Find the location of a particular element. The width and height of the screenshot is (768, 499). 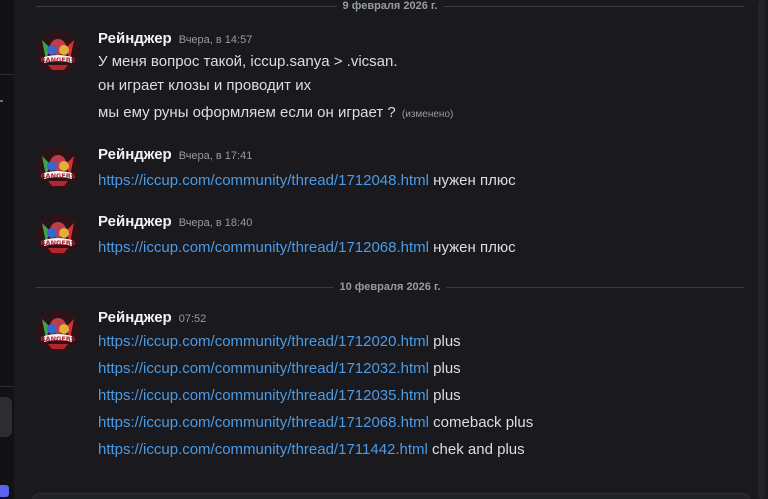

timestamp: Вчера, в 18:40 is located at coordinates (216, 223).